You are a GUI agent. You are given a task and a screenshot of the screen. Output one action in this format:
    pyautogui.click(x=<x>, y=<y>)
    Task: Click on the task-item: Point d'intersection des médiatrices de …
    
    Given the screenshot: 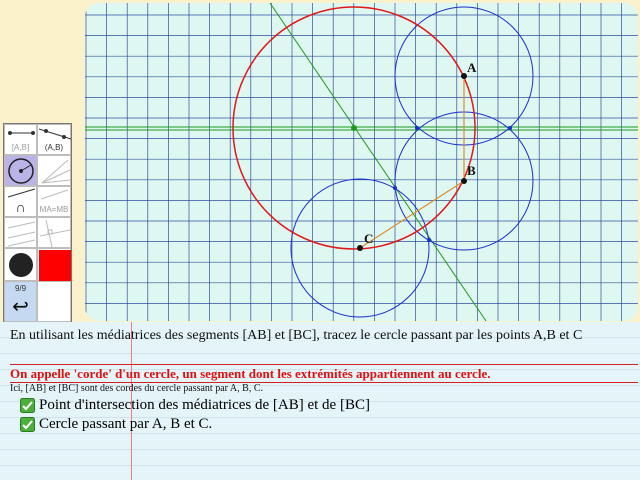 What is the action you would take?
    pyautogui.click(x=195, y=405)
    